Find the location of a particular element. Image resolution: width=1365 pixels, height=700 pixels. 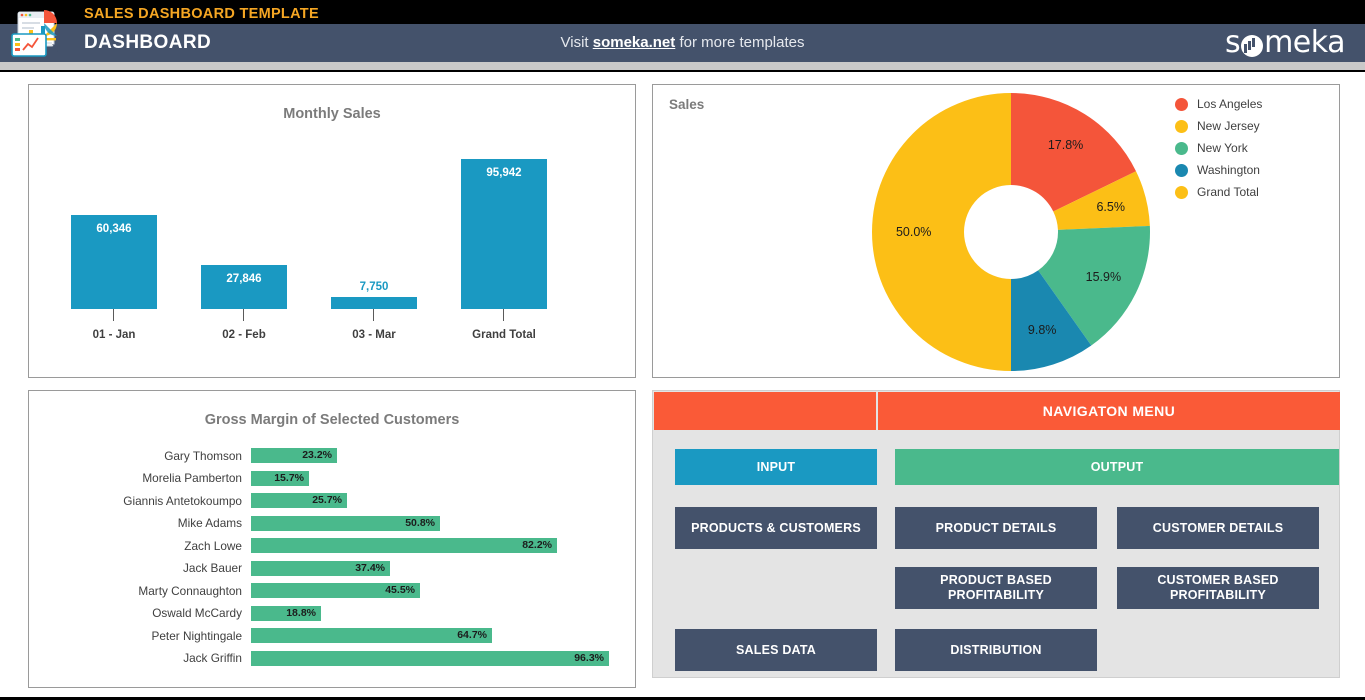

bar: 15.7% is located at coordinates (280, 478).